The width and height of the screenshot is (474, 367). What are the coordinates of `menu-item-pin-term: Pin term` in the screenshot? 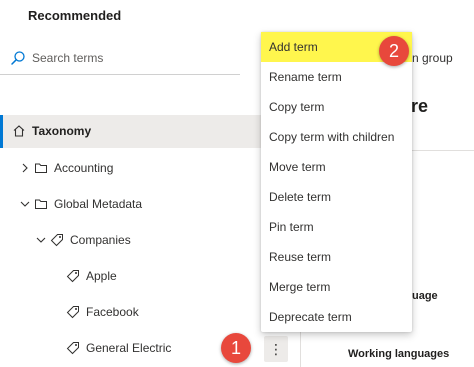 It's located at (336, 227).